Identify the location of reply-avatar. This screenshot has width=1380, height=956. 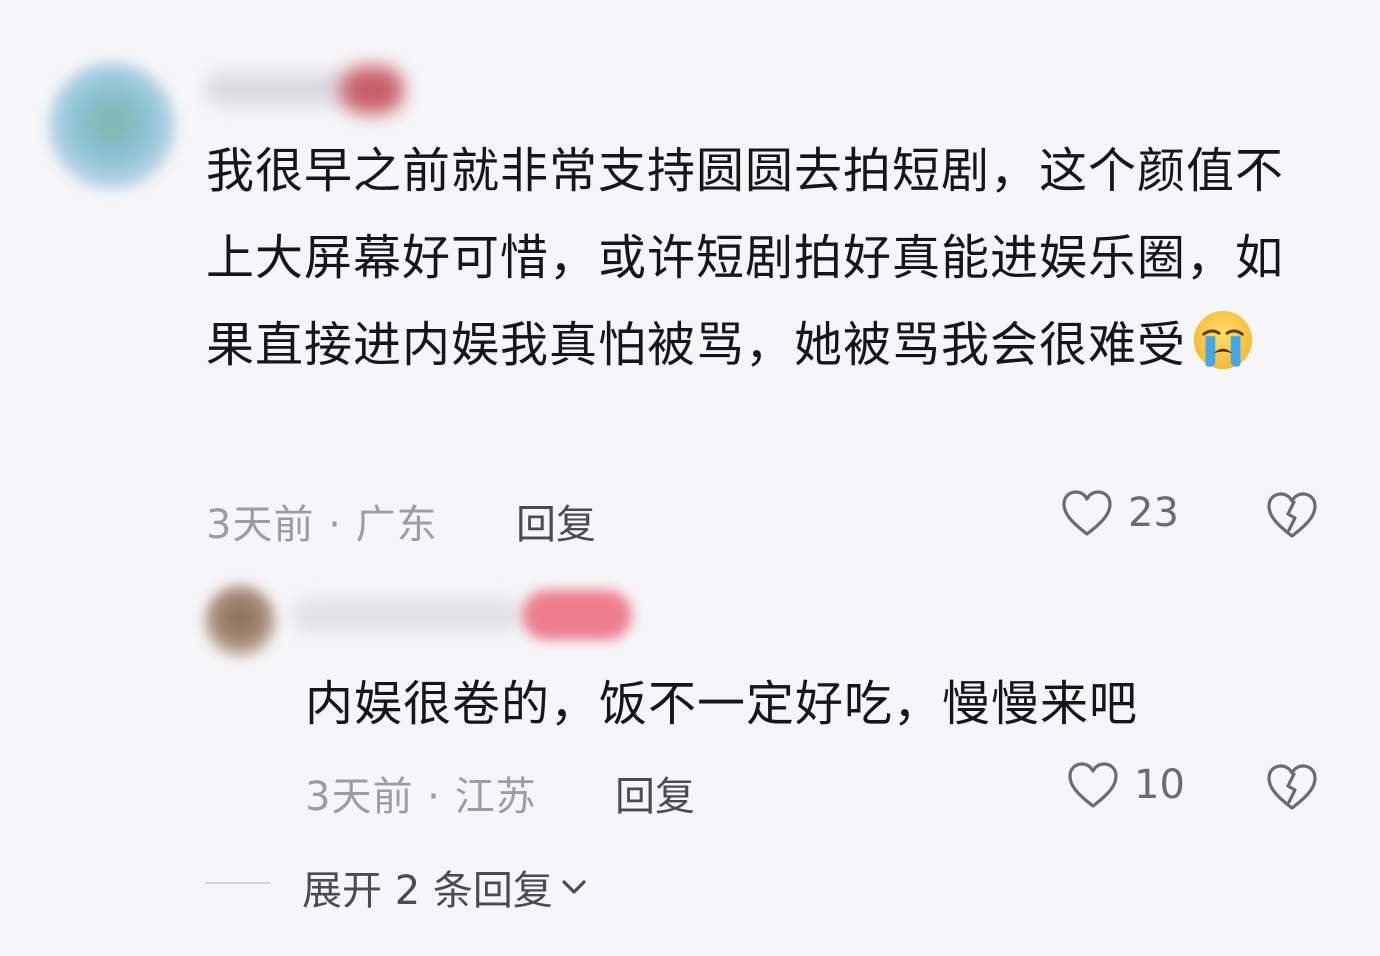
(240, 621).